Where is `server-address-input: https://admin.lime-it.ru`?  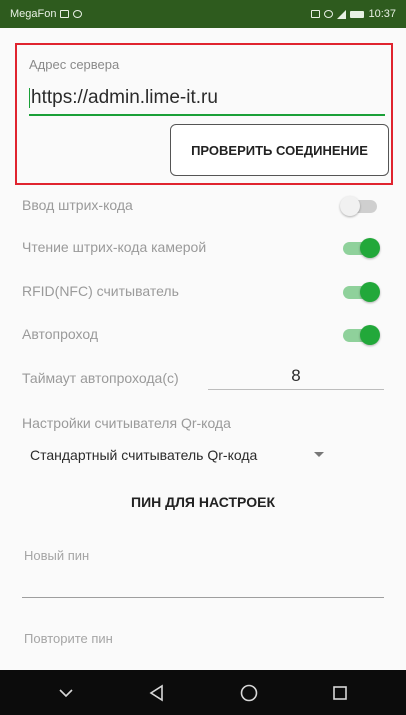
server-address-input: https://admin.lime-it.ru is located at coordinates (207, 99).